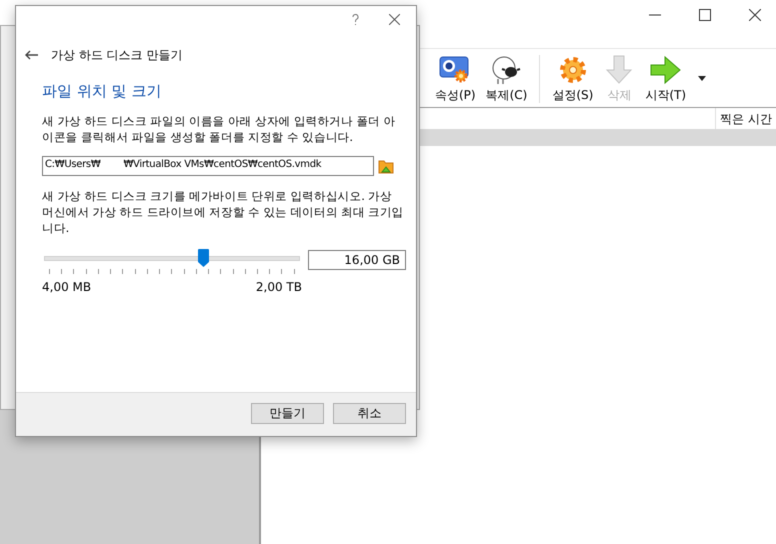 The height and width of the screenshot is (544, 776). I want to click on toolbar-button: 속성(P), so click(455, 81).